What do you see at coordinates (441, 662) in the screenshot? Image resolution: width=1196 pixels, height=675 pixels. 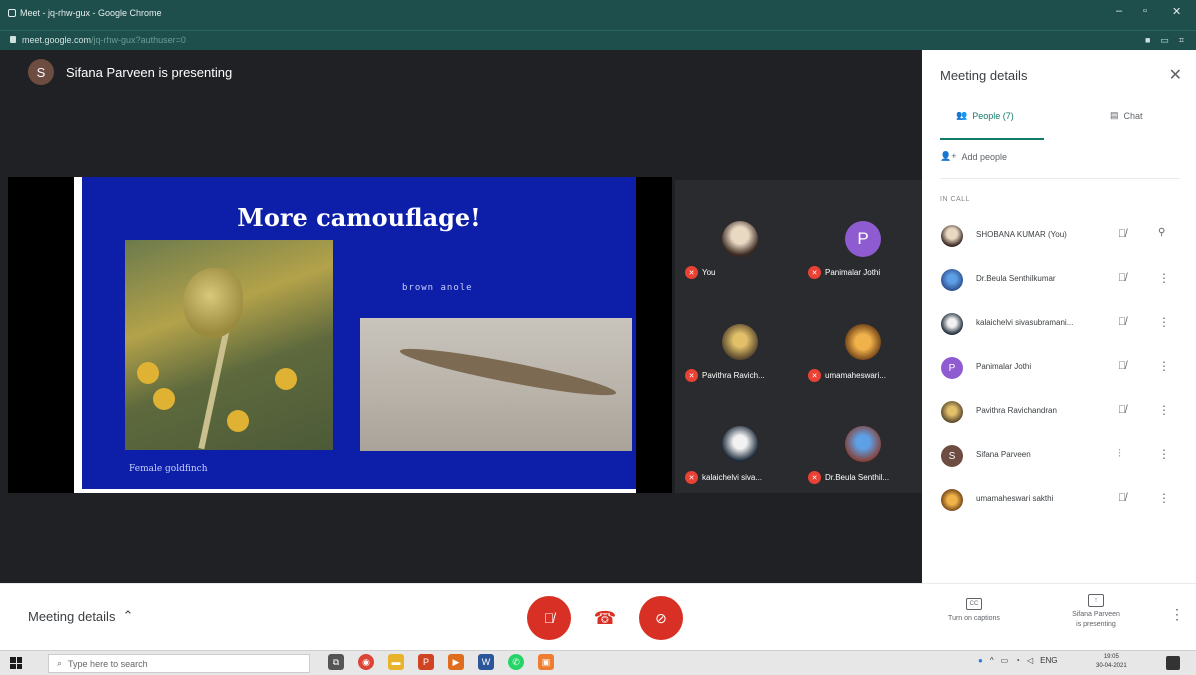 I see `taskbar-apps: ⧉ ◉ ▬ P ▶ W ✆ ▣` at bounding box center [441, 662].